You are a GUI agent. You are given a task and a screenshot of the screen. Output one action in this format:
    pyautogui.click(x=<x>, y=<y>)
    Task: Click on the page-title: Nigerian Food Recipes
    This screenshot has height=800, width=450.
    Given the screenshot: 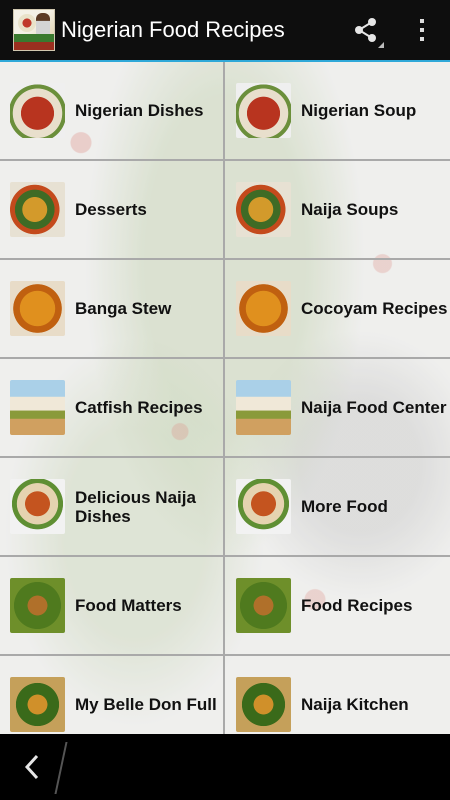 What is the action you would take?
    pyautogui.click(x=173, y=29)
    